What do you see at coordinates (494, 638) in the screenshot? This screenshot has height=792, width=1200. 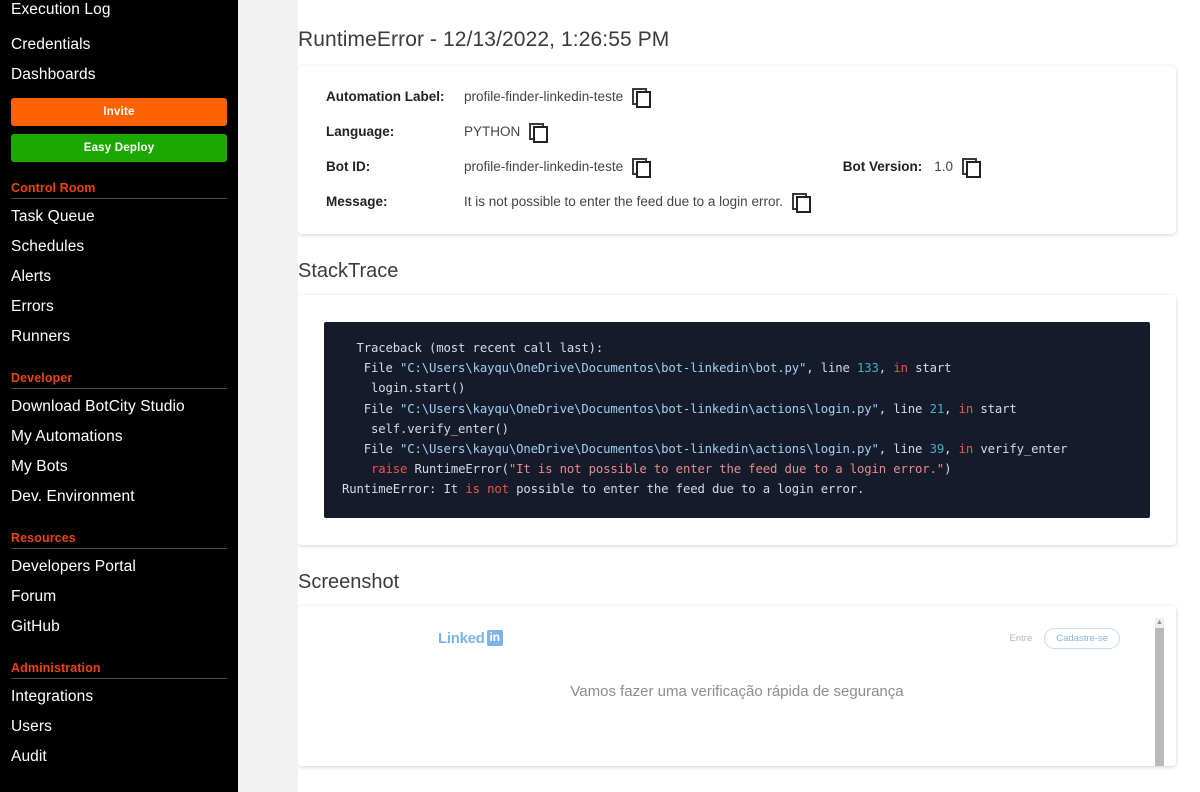 I see `linkedin-badge-icon: in` at bounding box center [494, 638].